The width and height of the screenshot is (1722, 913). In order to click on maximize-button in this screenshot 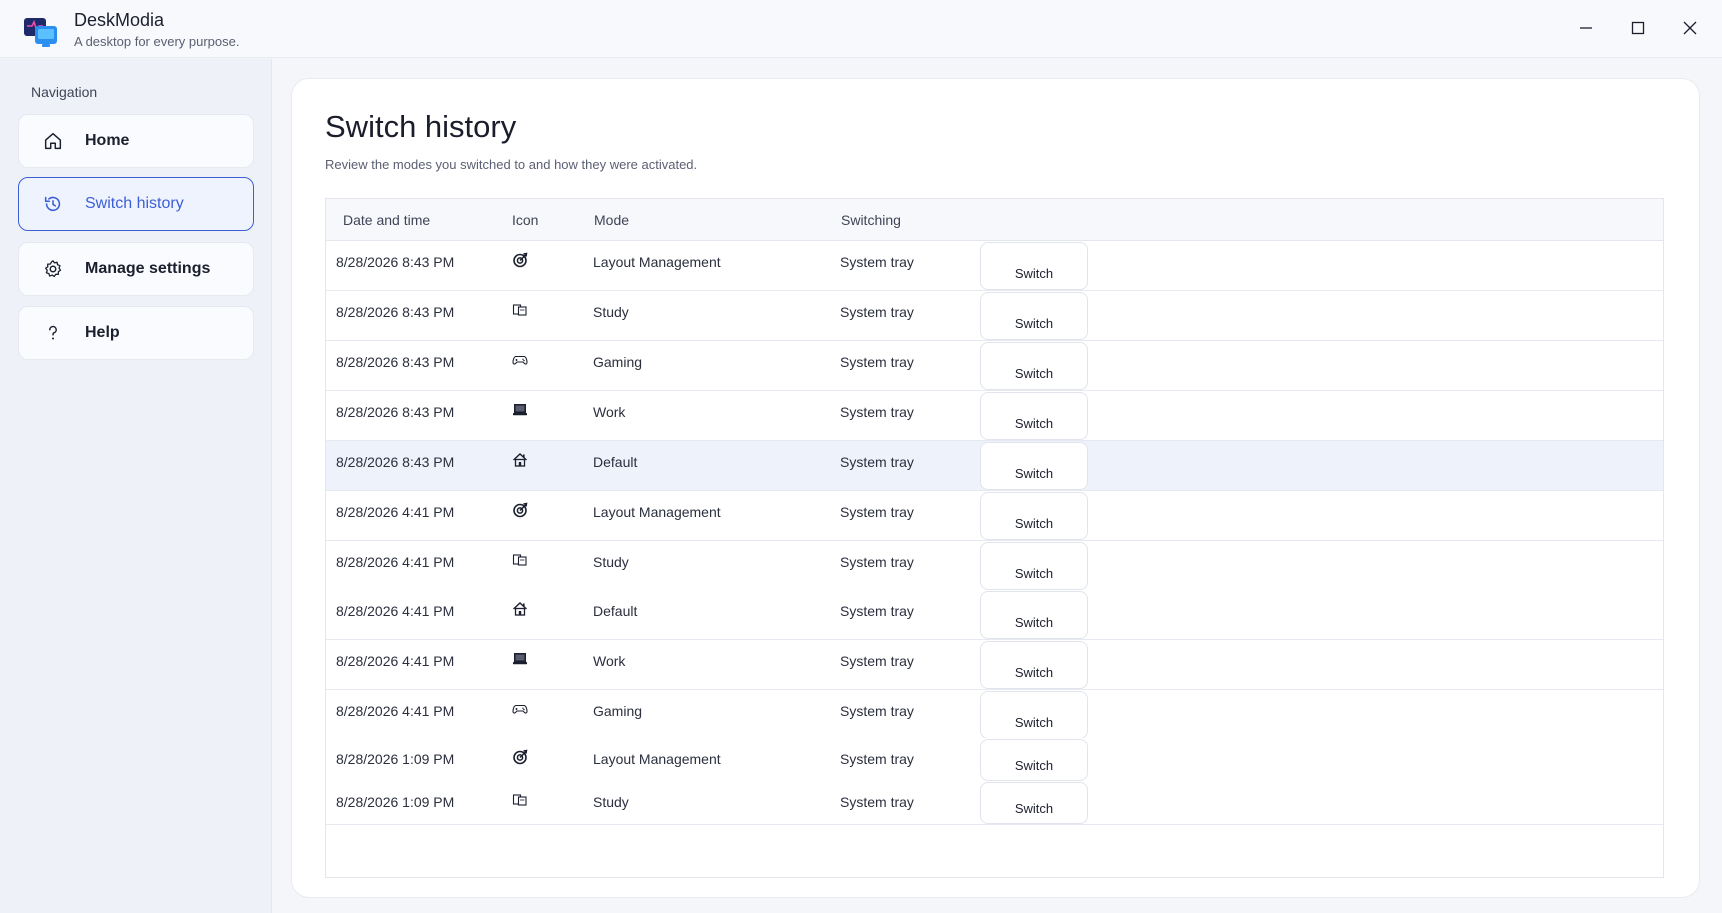, I will do `click(1638, 28)`.